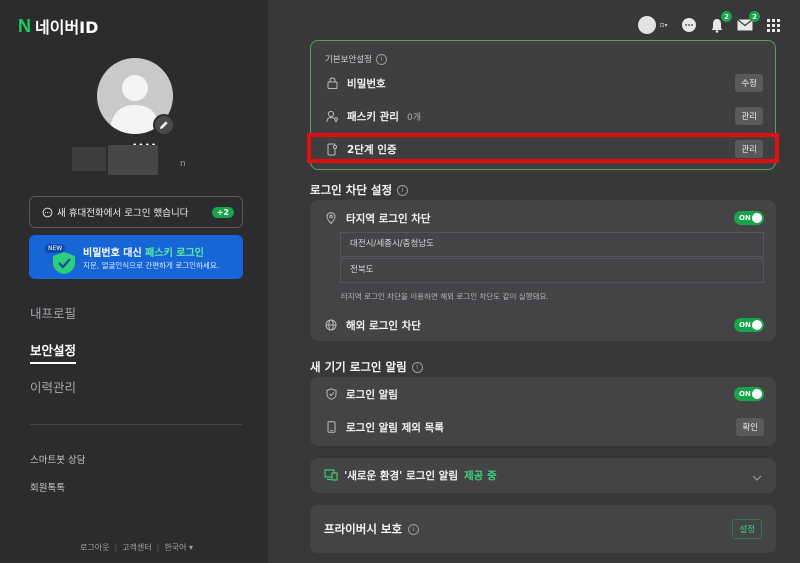 The width and height of the screenshot is (800, 563). I want to click on passkey-banner-title: 비밀번호 대신 패스키 로그인, so click(143, 253).